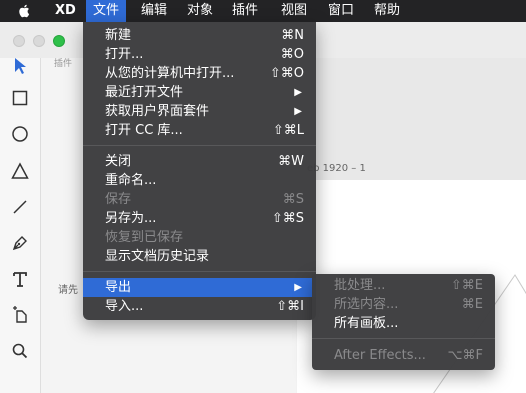 The height and width of the screenshot is (393, 526). I want to click on apple-menu, so click(24, 11).